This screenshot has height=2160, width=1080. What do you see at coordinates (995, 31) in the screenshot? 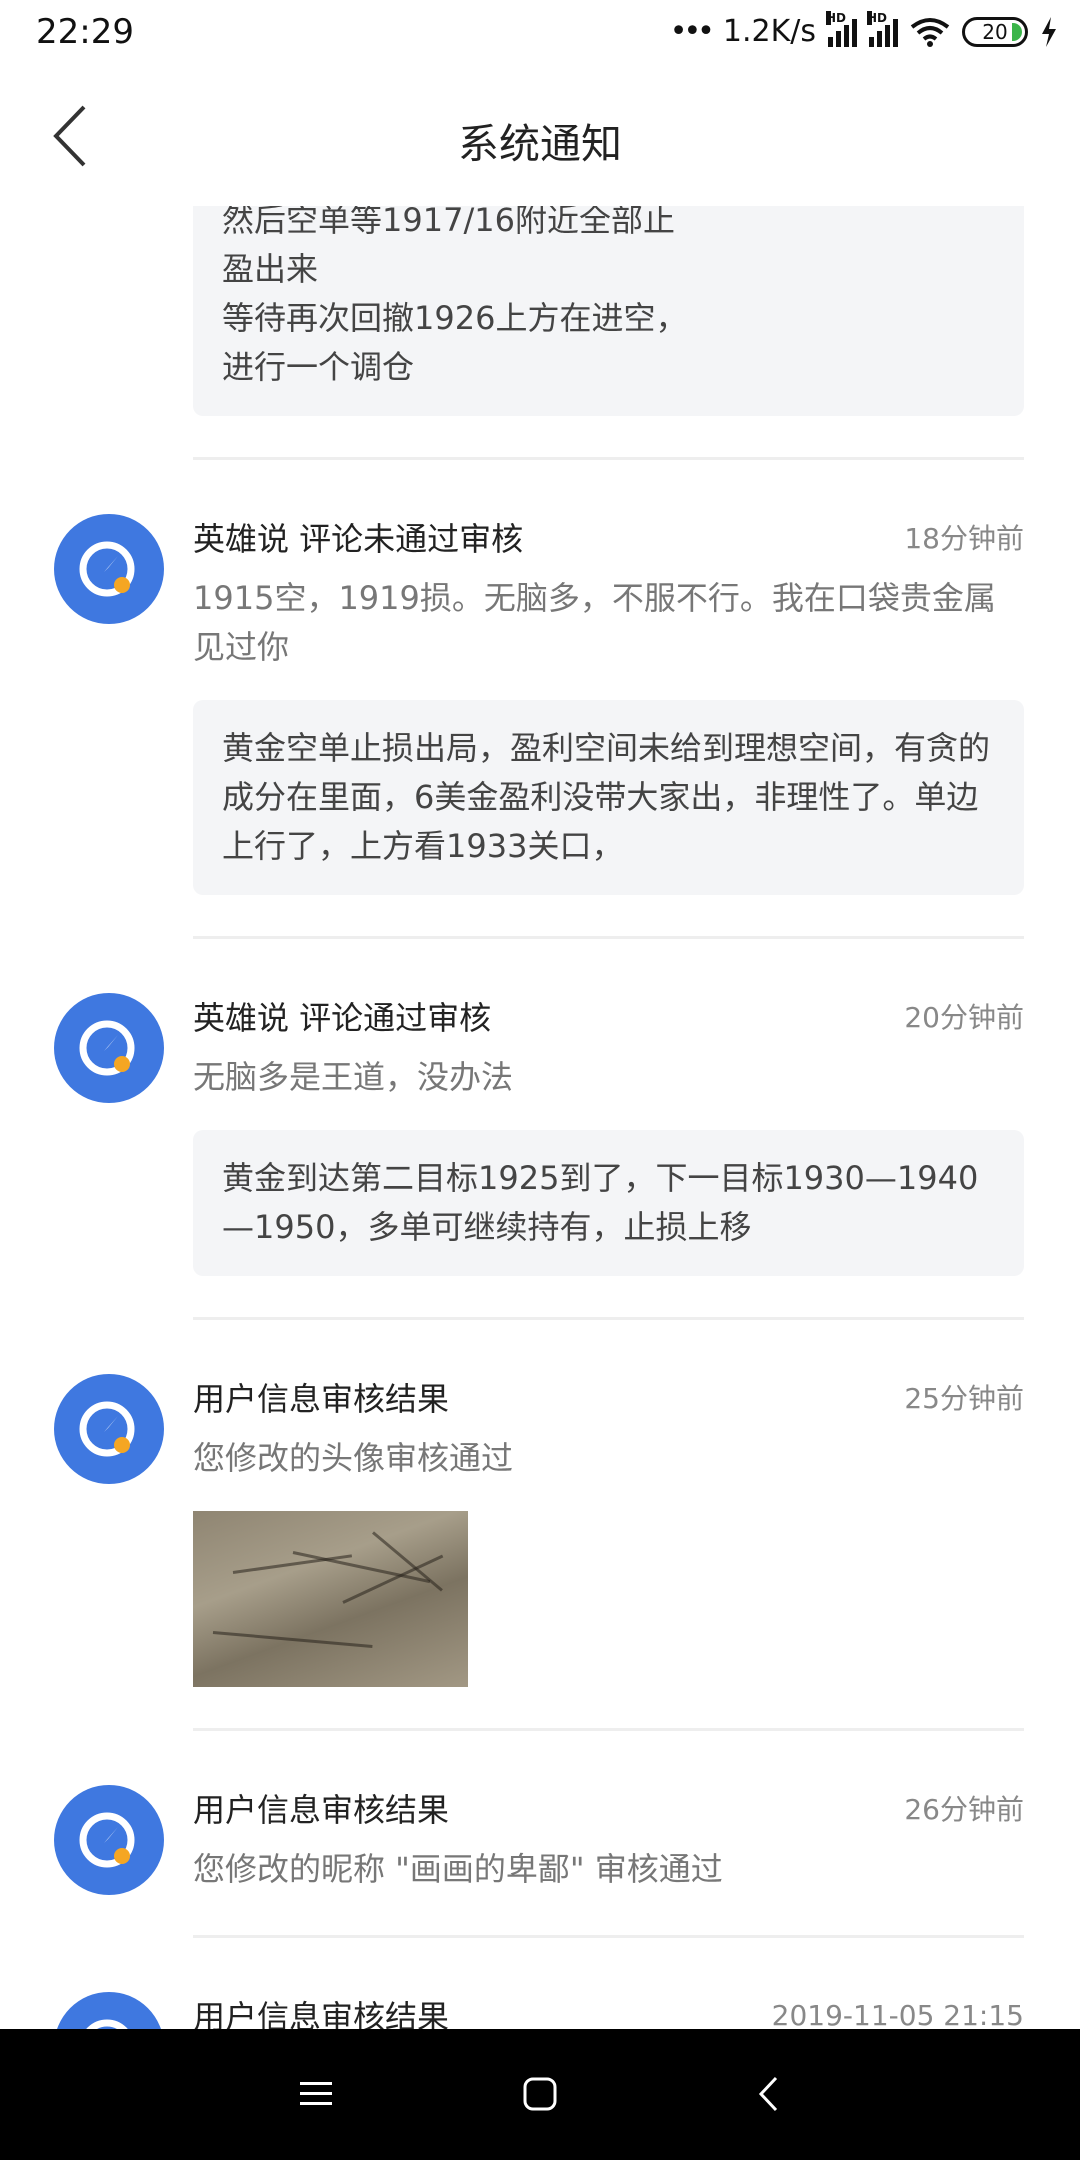
I see `battery-icon: 20` at bounding box center [995, 31].